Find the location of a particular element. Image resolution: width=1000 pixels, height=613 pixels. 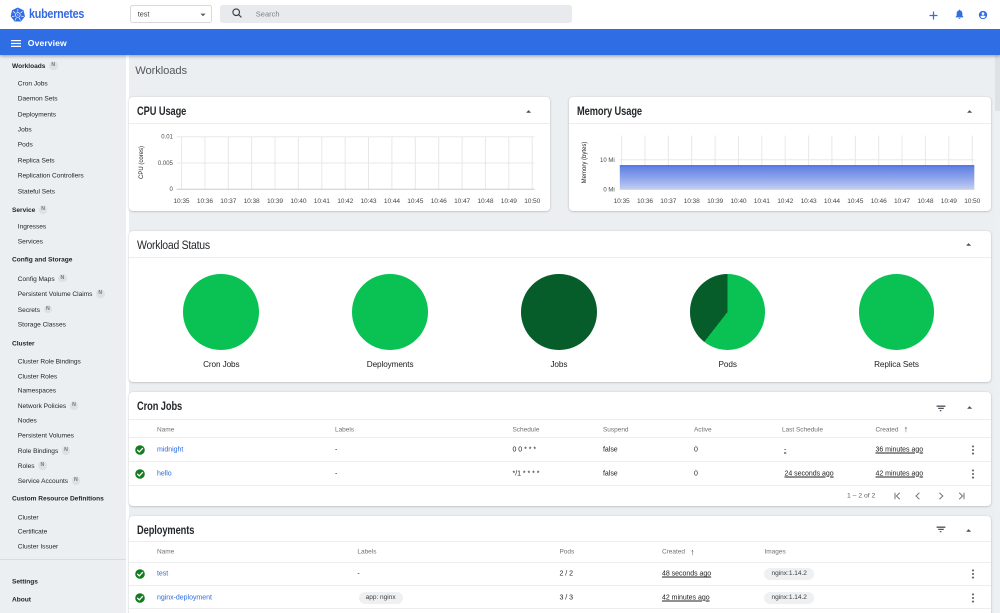

svg-text: 0.01 is located at coordinates (167, 137).